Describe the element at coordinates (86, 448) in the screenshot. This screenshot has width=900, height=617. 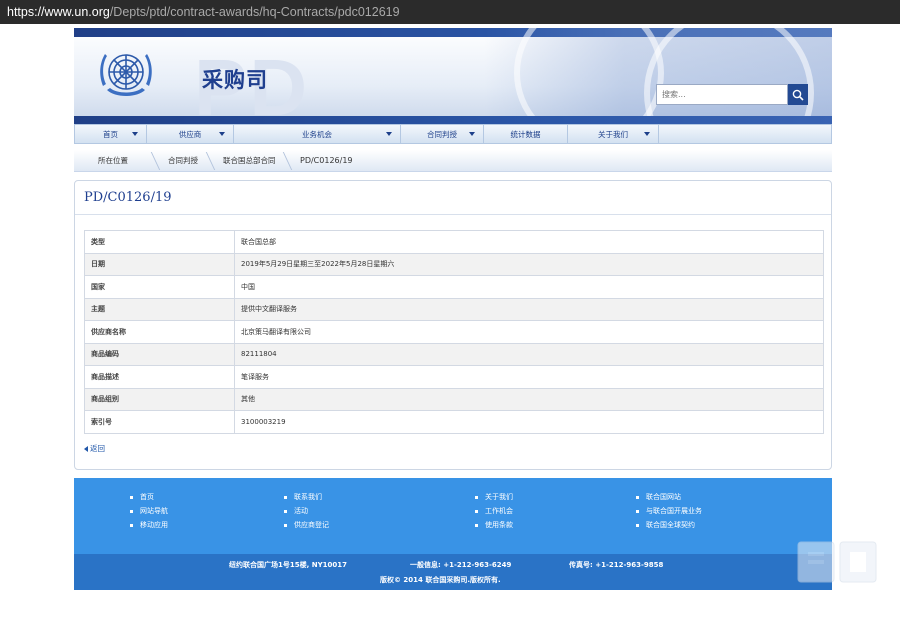
I see `caret-left-icon` at that location.